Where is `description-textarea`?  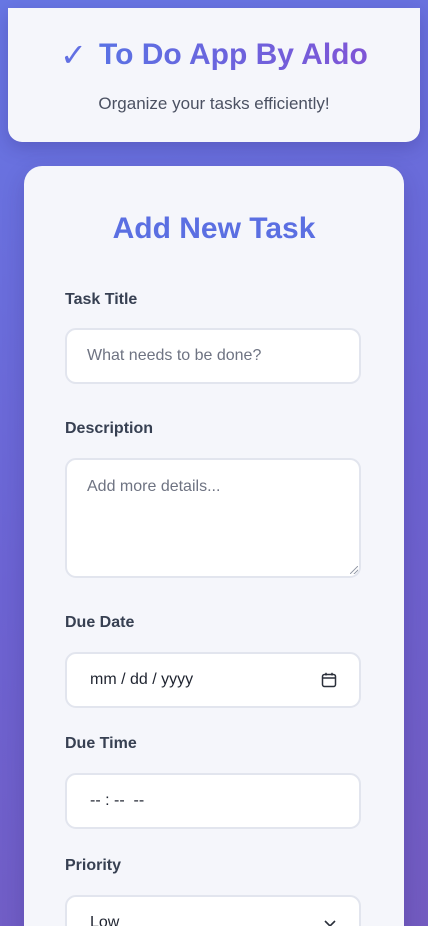
description-textarea is located at coordinates (213, 518).